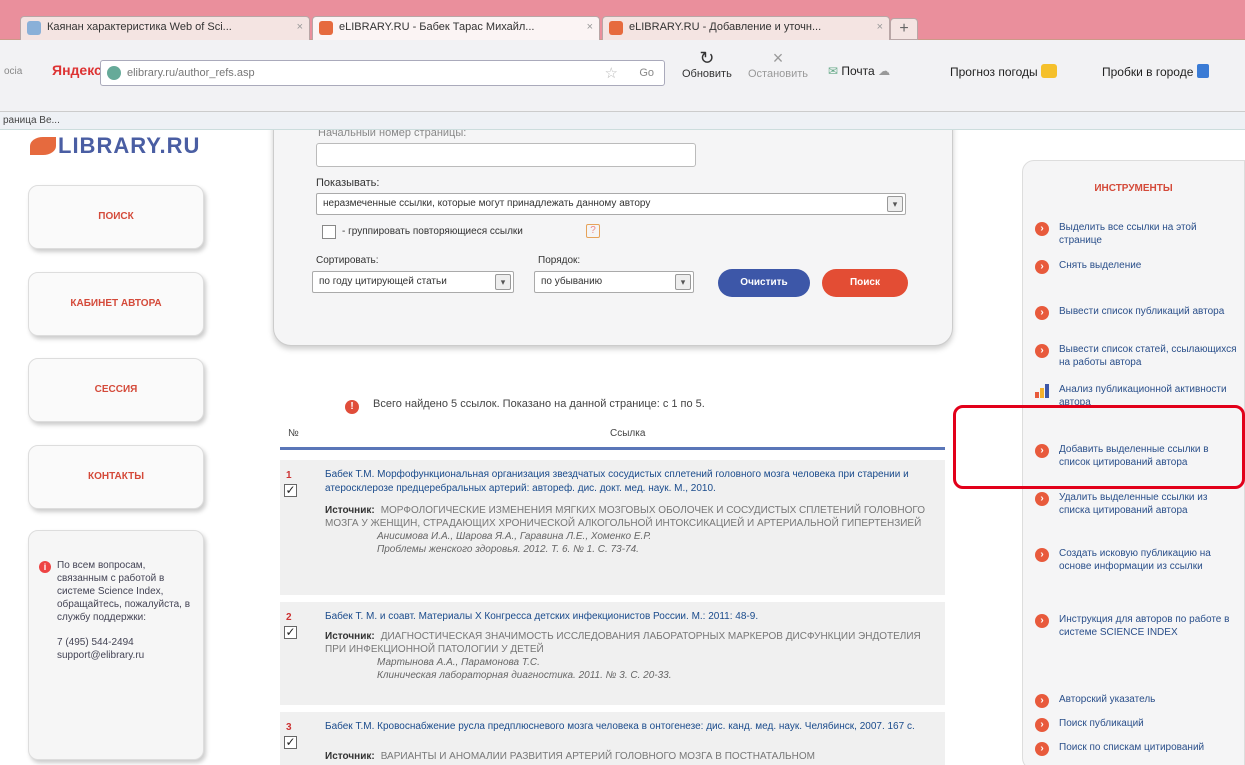  What do you see at coordinates (293, 433) in the screenshot?
I see `col-number-header: №` at bounding box center [293, 433].